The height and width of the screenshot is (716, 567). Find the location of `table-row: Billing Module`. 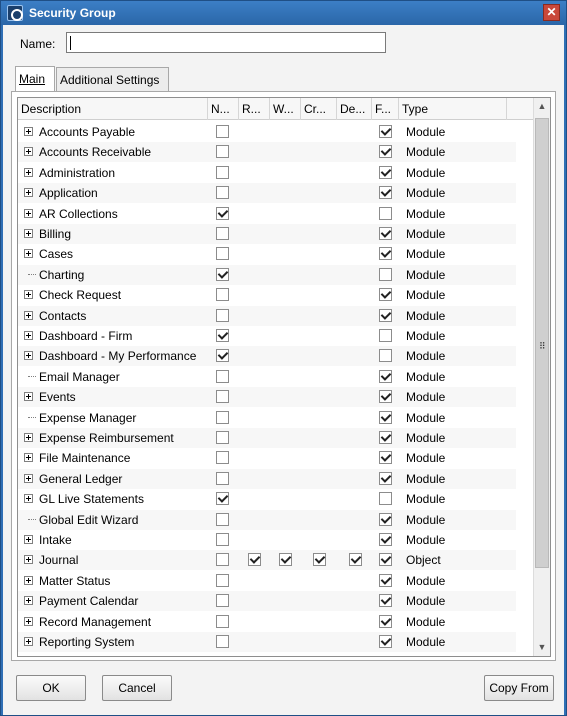

table-row: Billing Module is located at coordinates (267, 234).